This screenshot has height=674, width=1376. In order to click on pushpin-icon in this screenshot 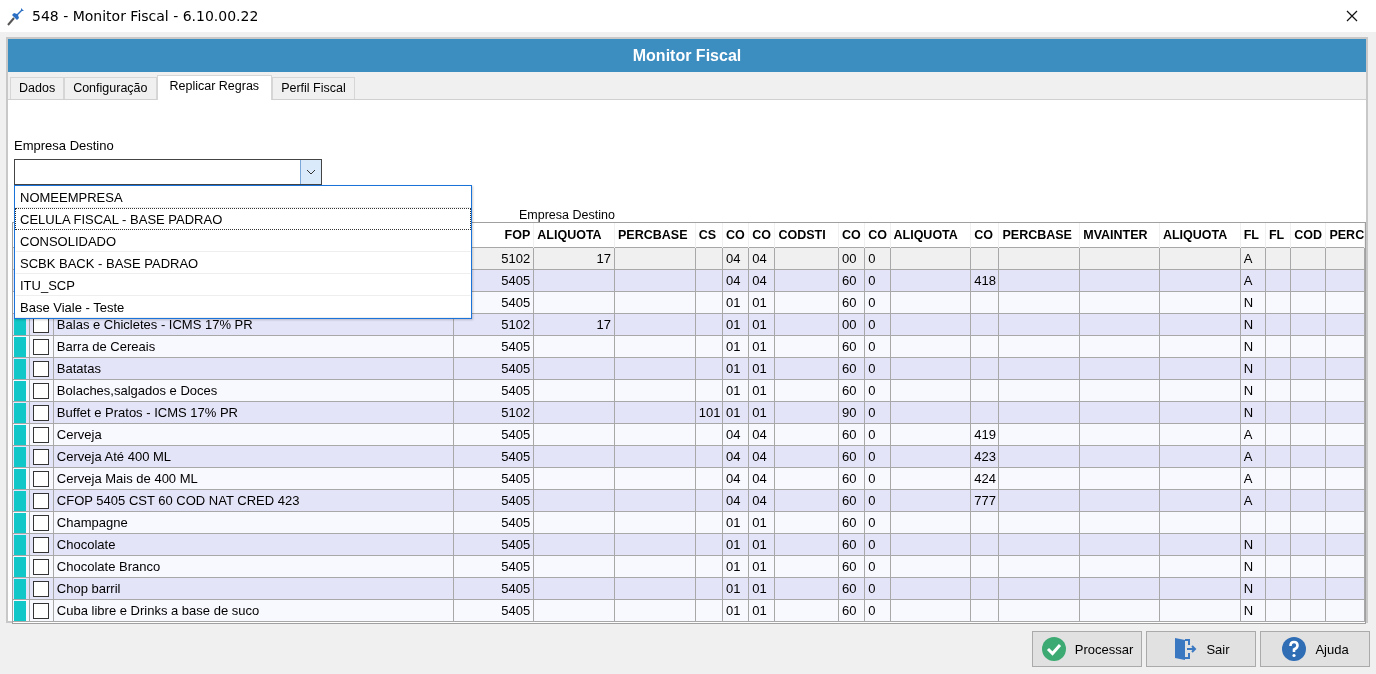, I will do `click(16, 16)`.